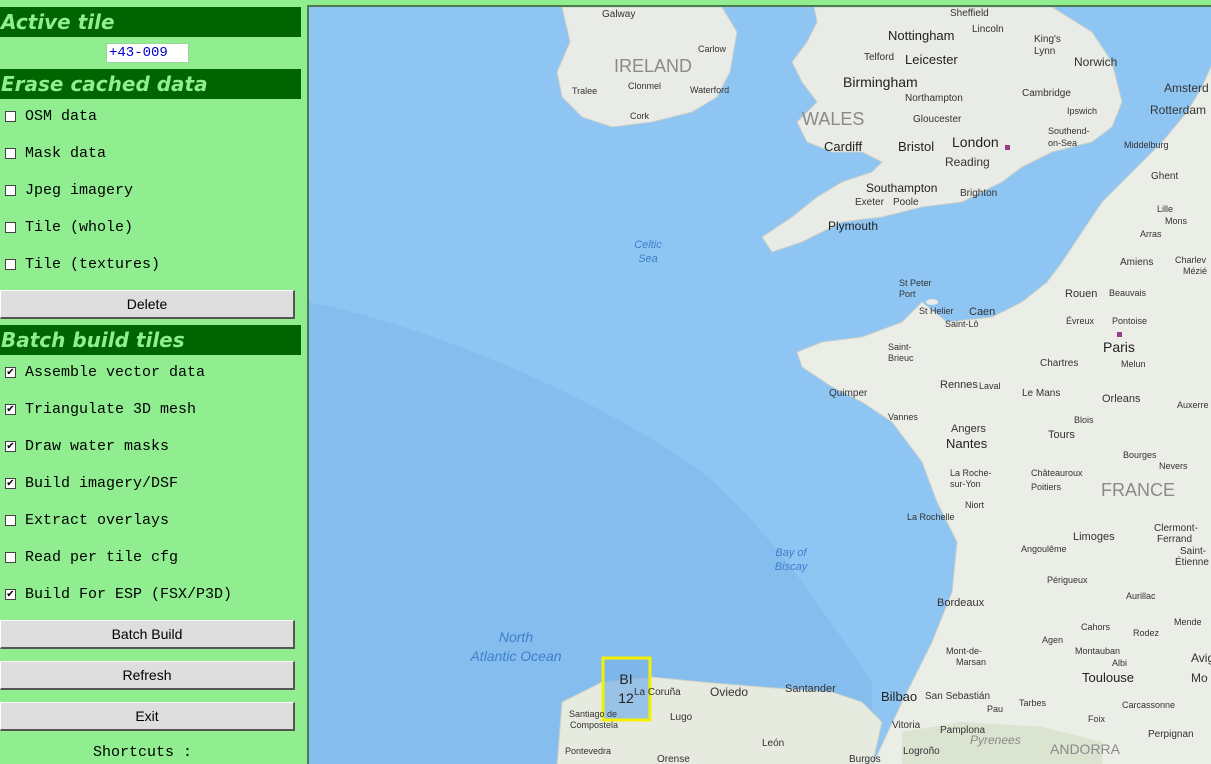  Describe the element at coordinates (1201, 658) in the screenshot. I see `city-avig: Avig` at that location.